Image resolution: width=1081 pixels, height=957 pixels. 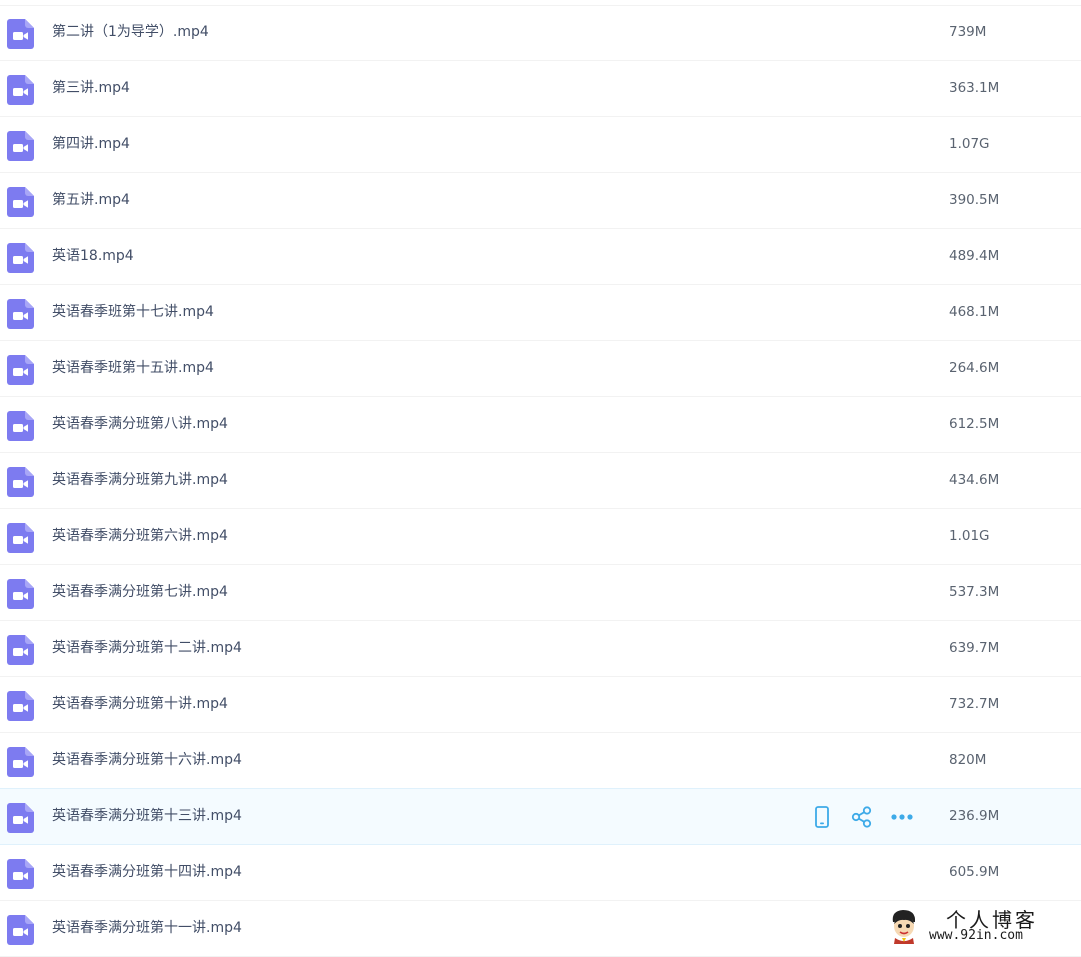 What do you see at coordinates (540, 201) in the screenshot?
I see `file-row: 第五讲.mp4 390.5M` at bounding box center [540, 201].